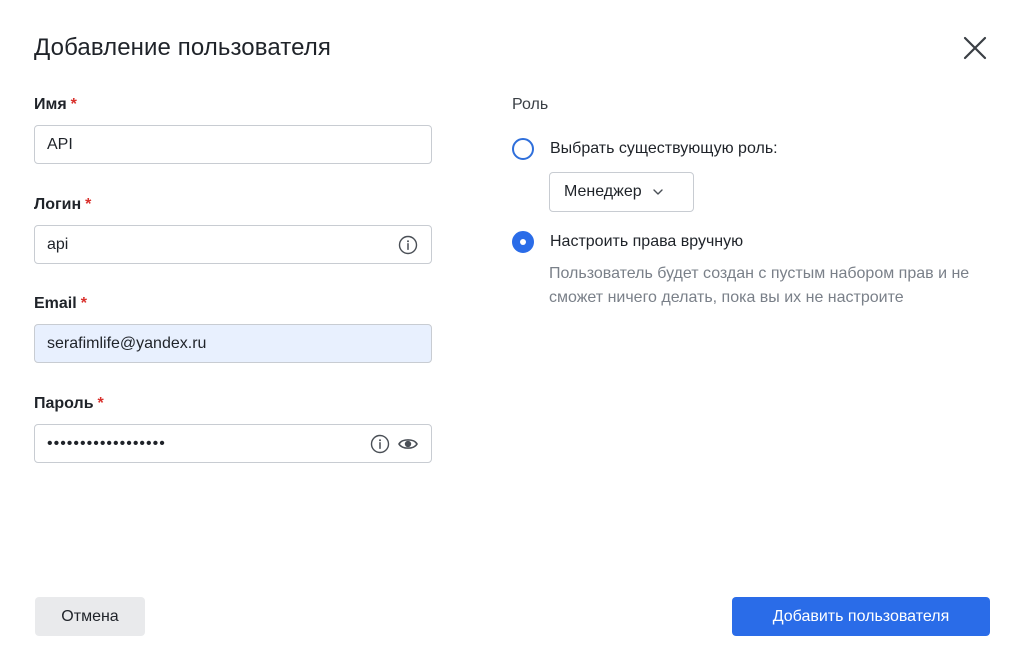 Image resolution: width=1024 pixels, height=672 pixels. I want to click on login-field: api, so click(233, 244).